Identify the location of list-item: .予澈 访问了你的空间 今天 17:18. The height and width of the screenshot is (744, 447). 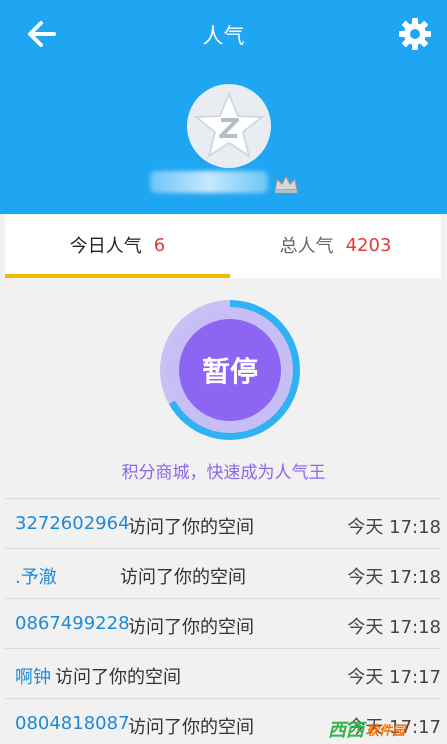
(223, 573).